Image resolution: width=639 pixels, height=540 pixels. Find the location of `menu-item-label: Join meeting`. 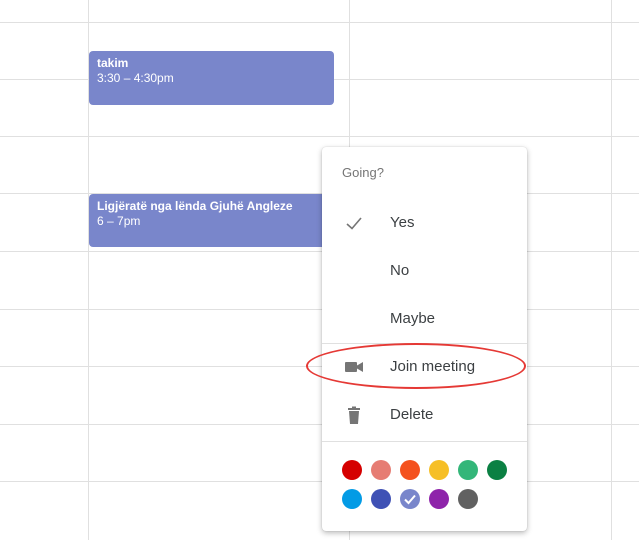

menu-item-label: Join meeting is located at coordinates (433, 366).